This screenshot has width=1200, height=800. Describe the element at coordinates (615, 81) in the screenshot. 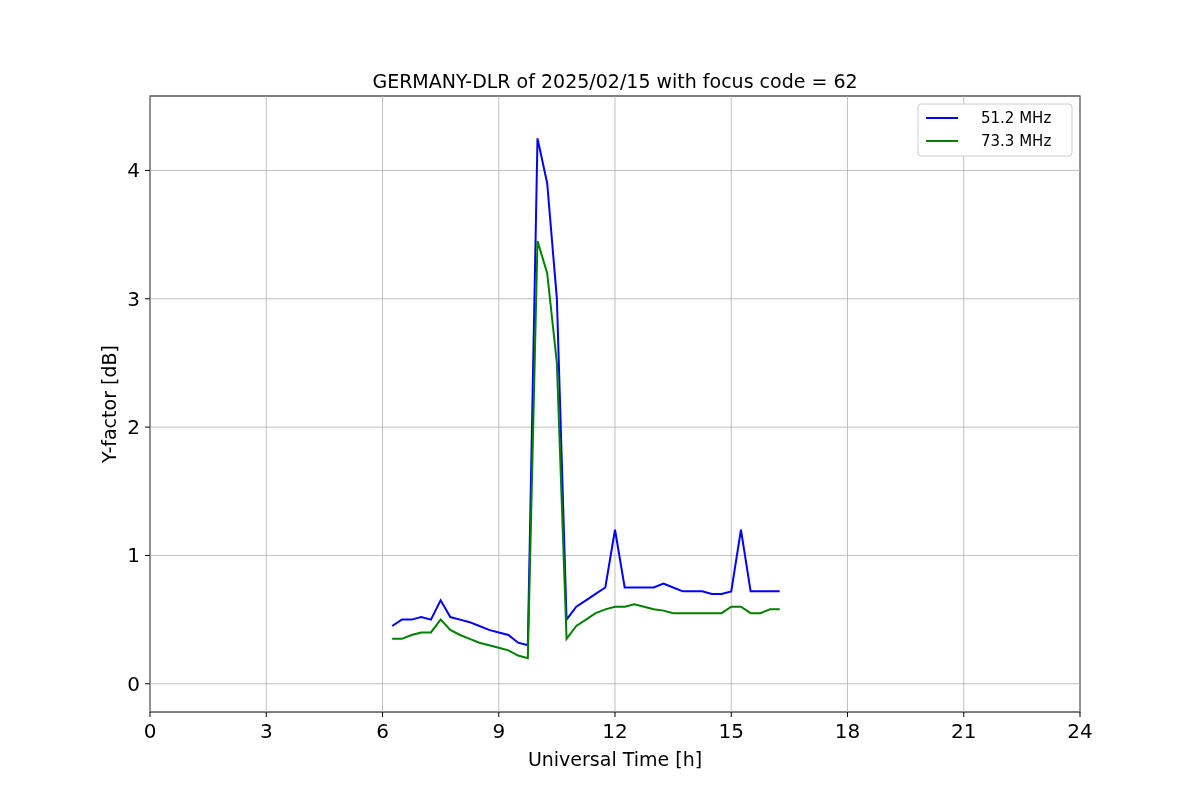

I see `chart-title: GERMANY-DLR of 2025/02/15 with focus code = 62` at that location.